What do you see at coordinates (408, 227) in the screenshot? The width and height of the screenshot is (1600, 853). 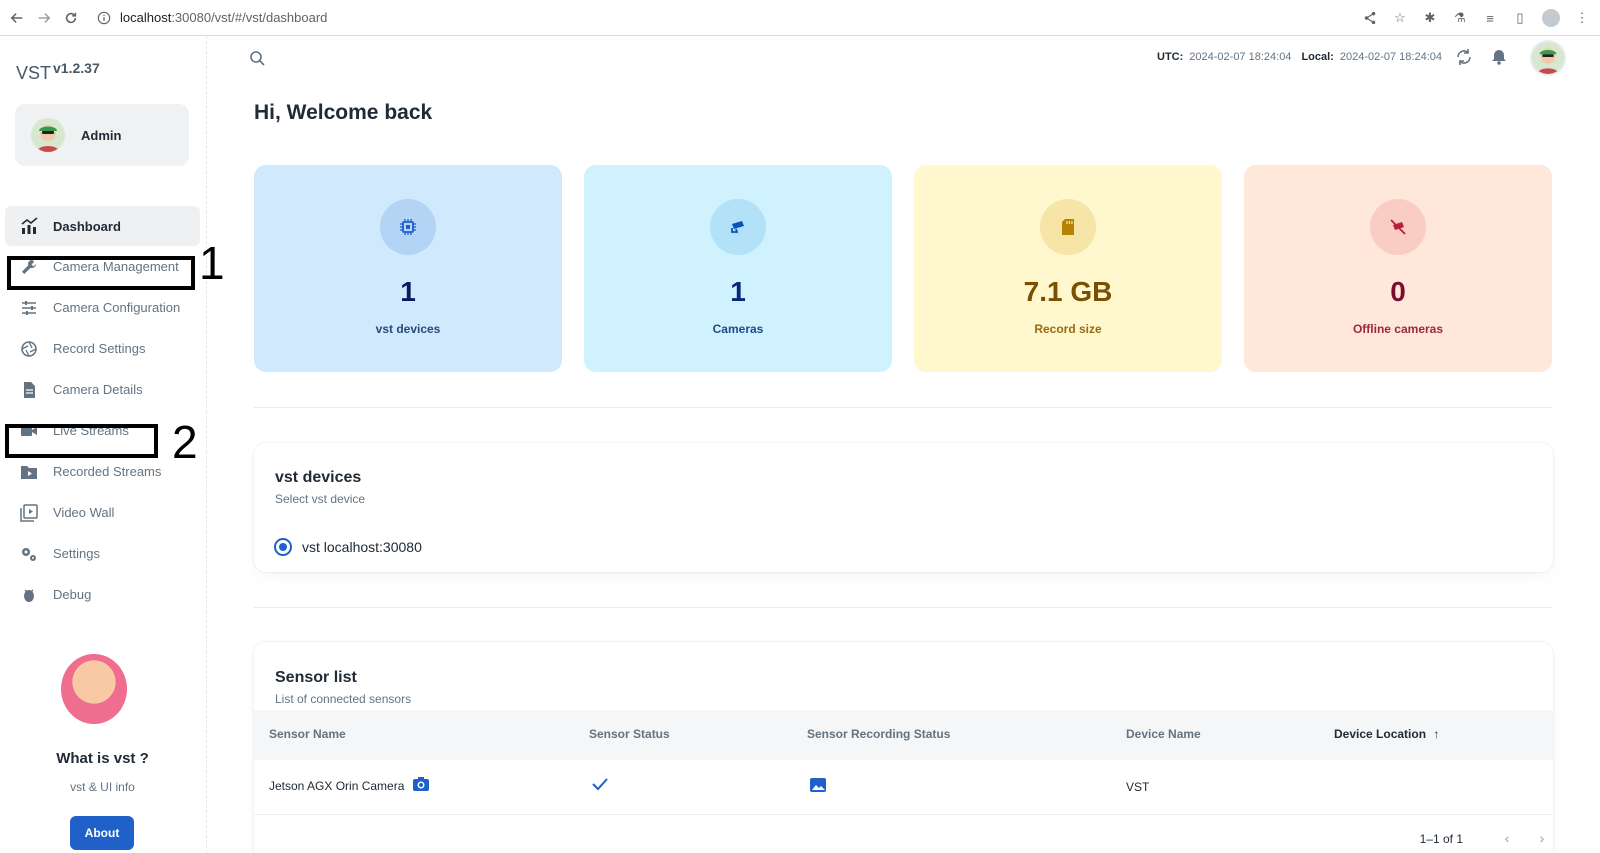 I see `chip-icon` at bounding box center [408, 227].